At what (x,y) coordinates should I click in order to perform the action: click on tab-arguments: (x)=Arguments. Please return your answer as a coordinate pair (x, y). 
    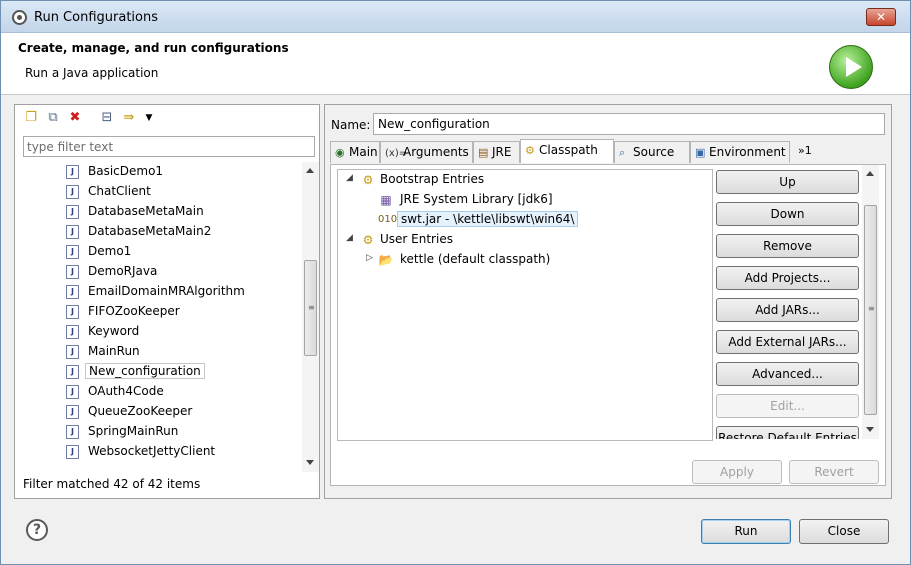
    Looking at the image, I should click on (426, 152).